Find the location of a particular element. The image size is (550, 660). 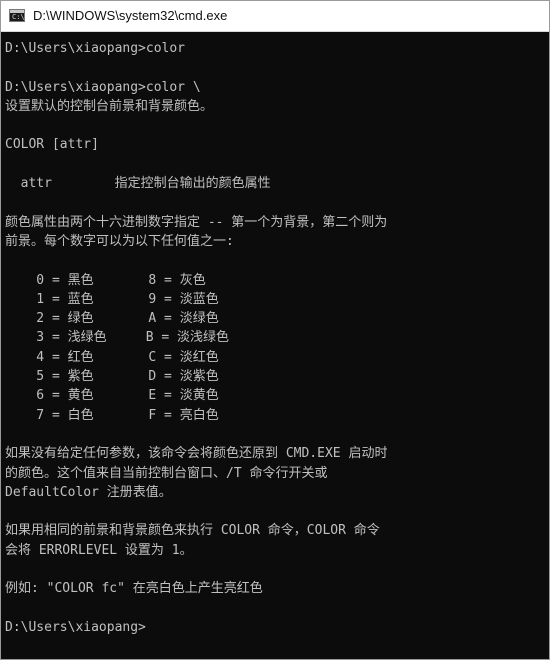

console-line: 4 = 红色 C = 淡红色 is located at coordinates (112, 357).